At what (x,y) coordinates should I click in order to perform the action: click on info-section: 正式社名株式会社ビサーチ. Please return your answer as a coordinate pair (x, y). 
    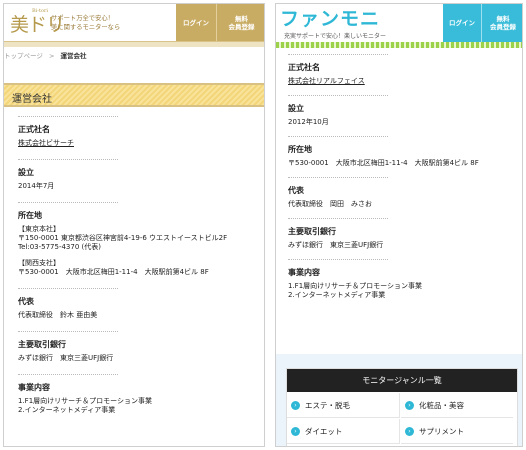
    Looking at the image, I should click on (138, 137).